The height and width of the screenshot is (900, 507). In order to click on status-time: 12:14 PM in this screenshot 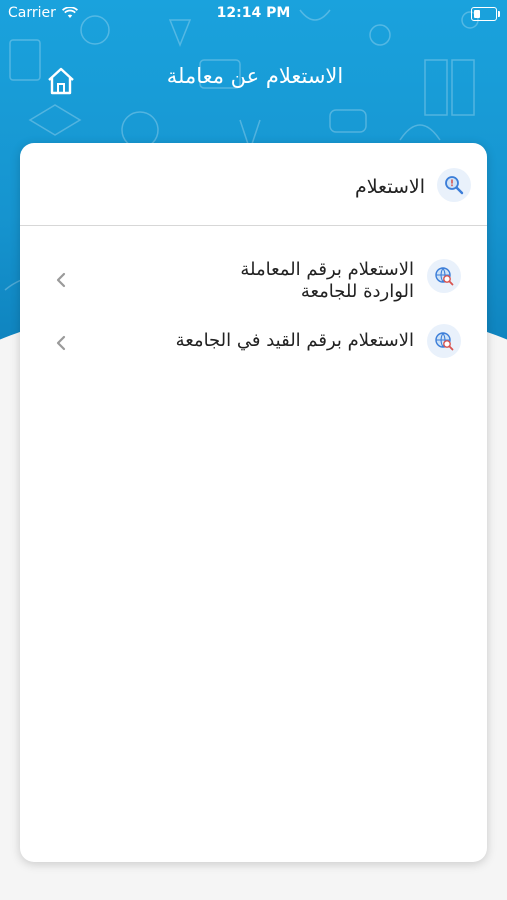, I will do `click(253, 13)`.